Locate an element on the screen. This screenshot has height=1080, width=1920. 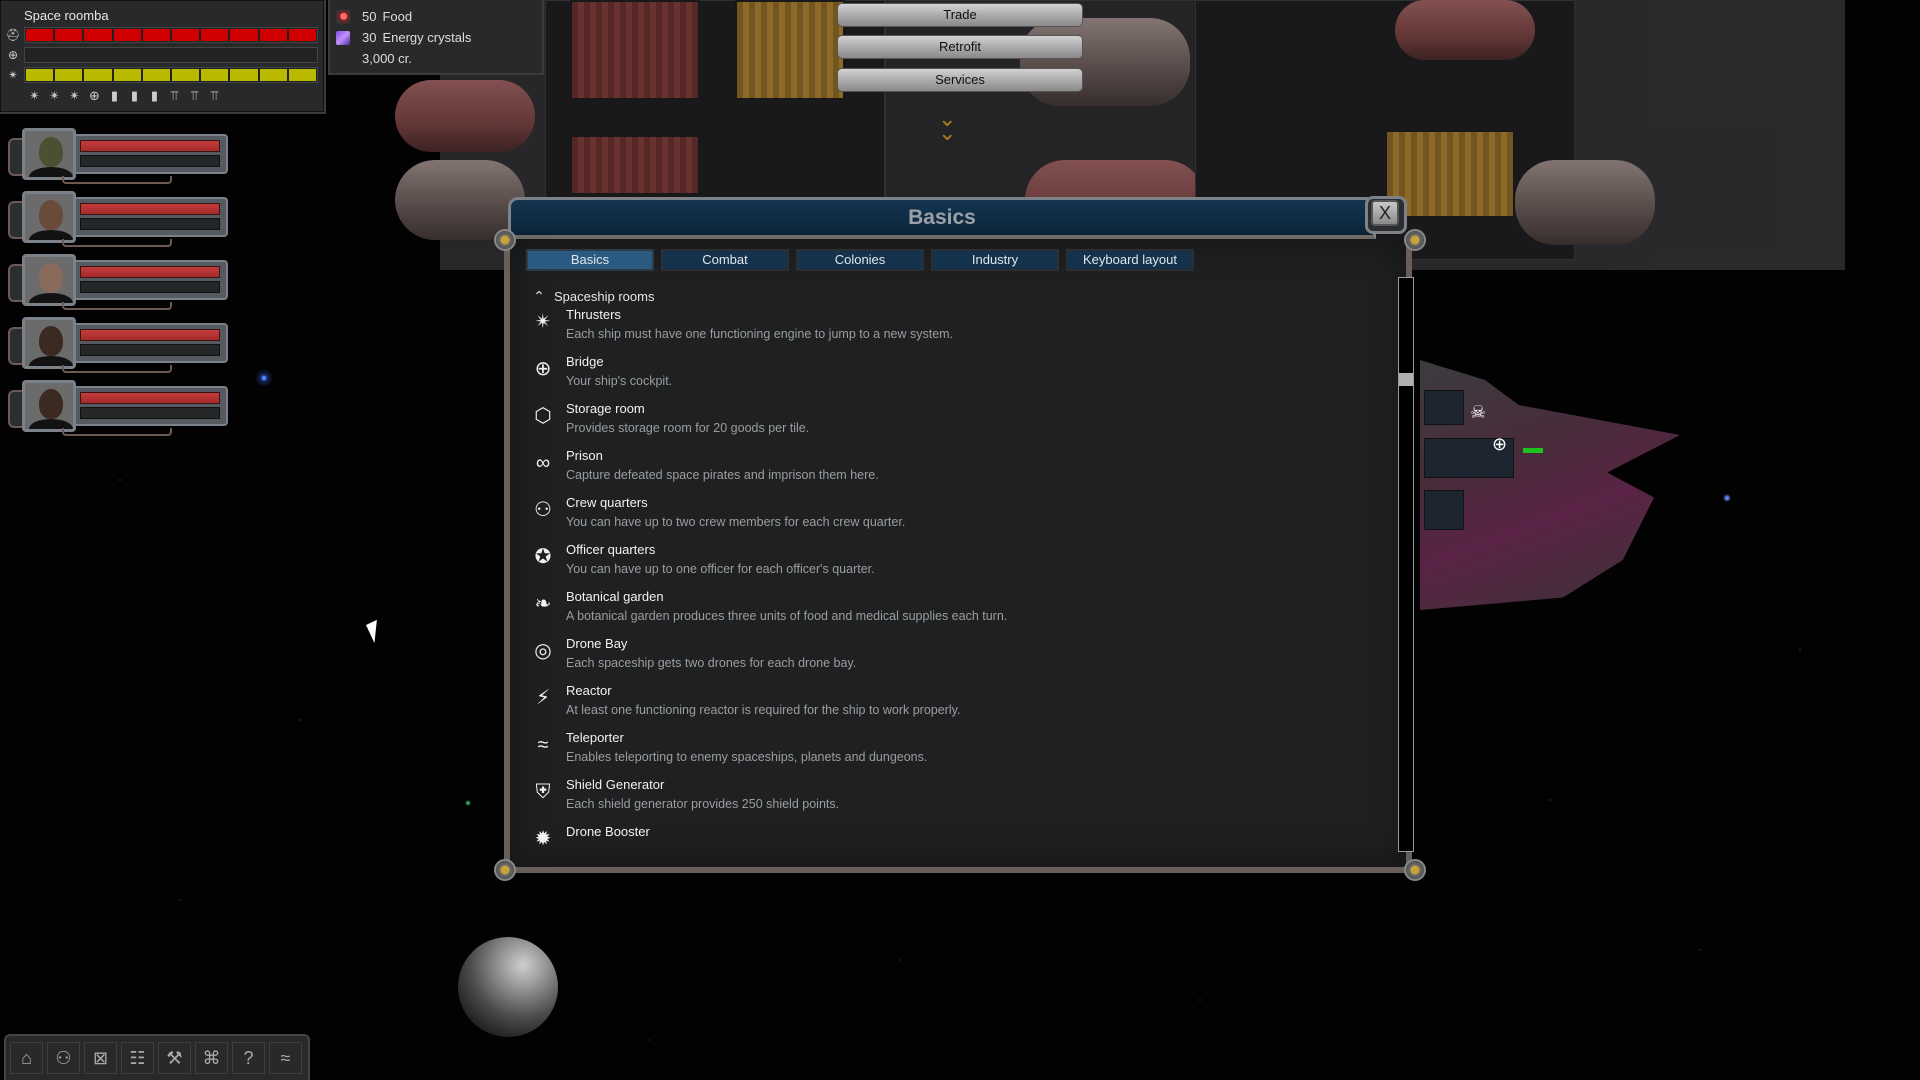
trade-button: Trade is located at coordinates (960, 15).